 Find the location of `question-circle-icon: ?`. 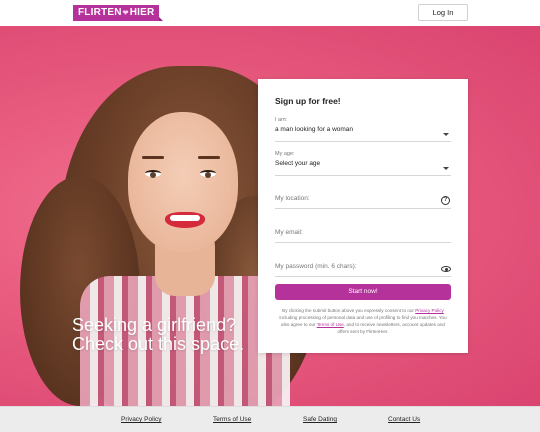

question-circle-icon: ? is located at coordinates (445, 200).